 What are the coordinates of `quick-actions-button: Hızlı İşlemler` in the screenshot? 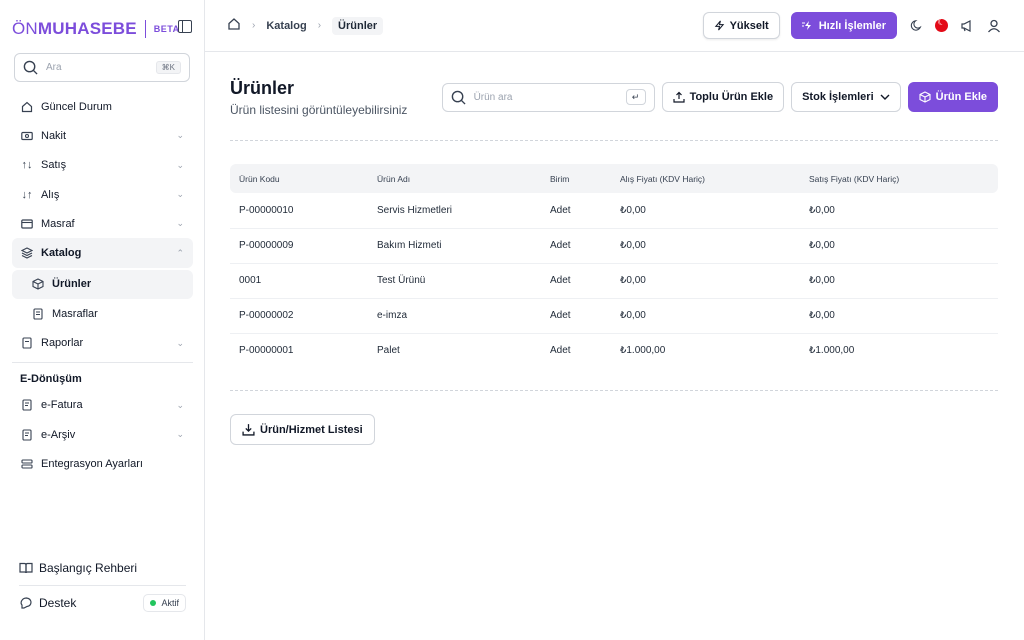 It's located at (843, 25).